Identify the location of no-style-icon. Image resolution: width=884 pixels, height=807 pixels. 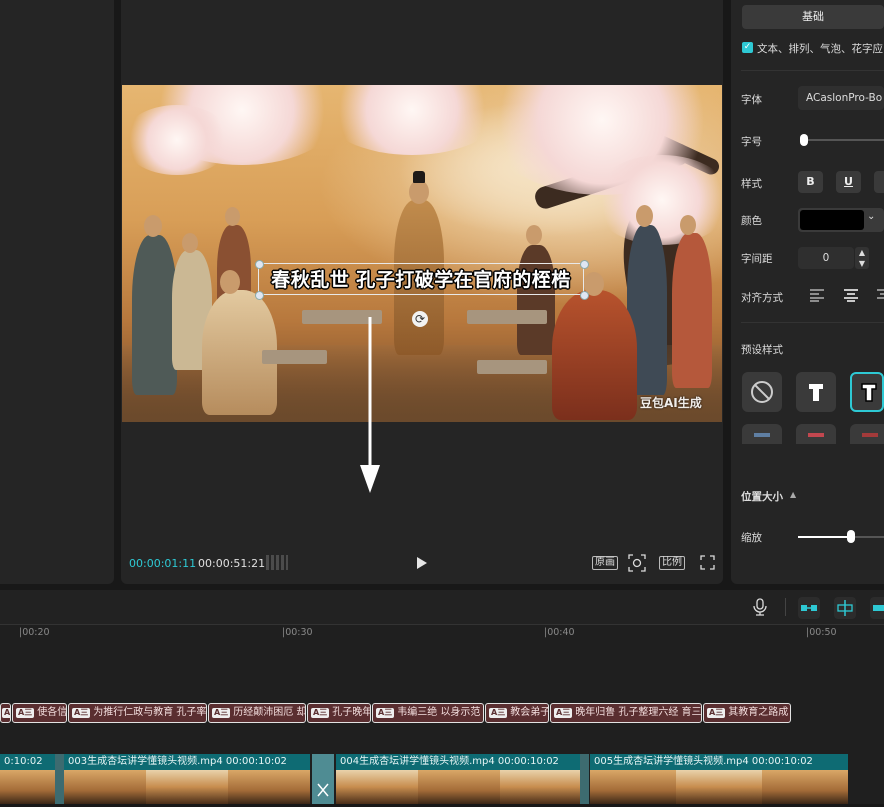
(762, 392).